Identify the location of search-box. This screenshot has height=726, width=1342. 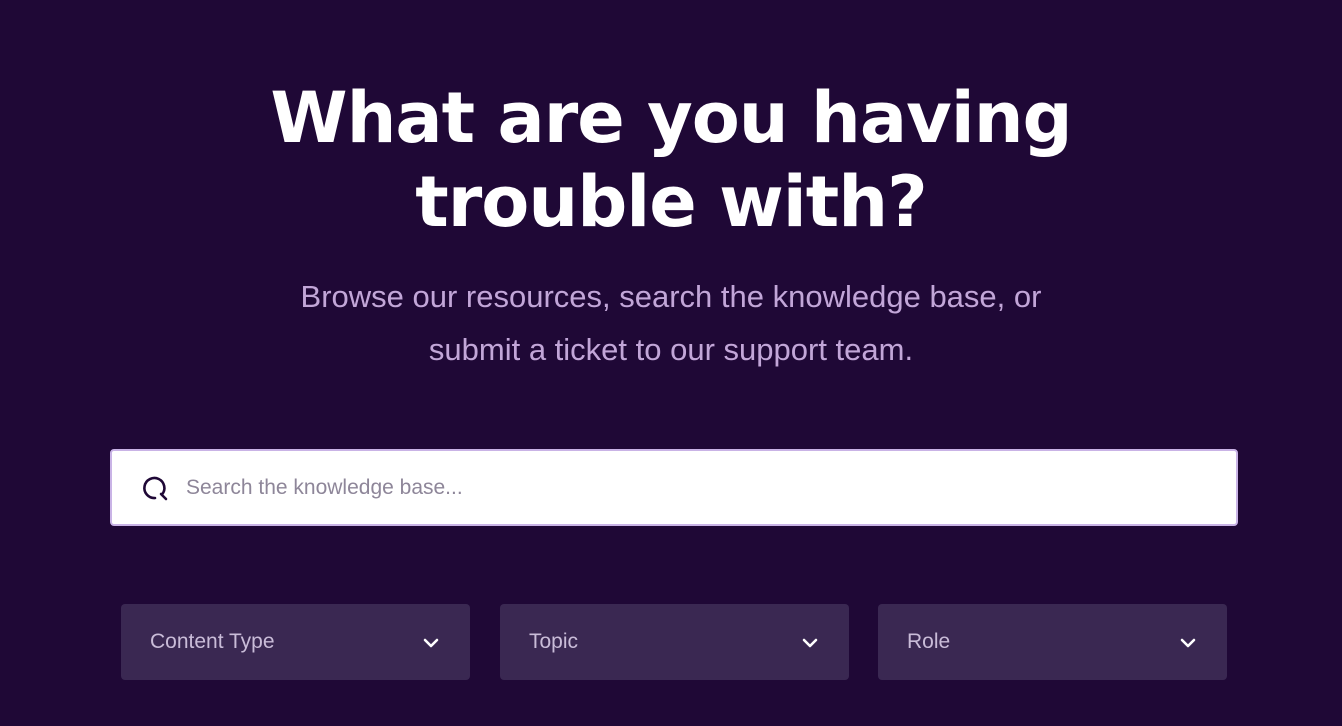
(674, 487).